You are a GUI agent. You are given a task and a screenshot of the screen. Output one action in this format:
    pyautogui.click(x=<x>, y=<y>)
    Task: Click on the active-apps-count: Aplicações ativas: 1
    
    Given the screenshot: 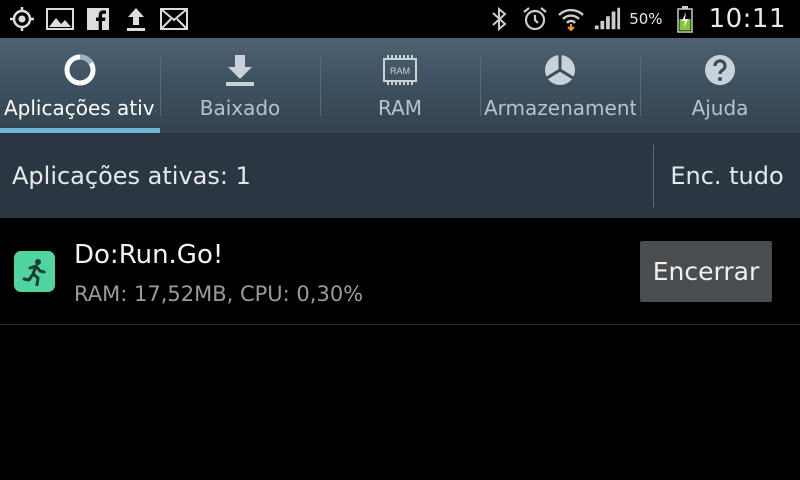 What is the action you would take?
    pyautogui.click(x=131, y=175)
    